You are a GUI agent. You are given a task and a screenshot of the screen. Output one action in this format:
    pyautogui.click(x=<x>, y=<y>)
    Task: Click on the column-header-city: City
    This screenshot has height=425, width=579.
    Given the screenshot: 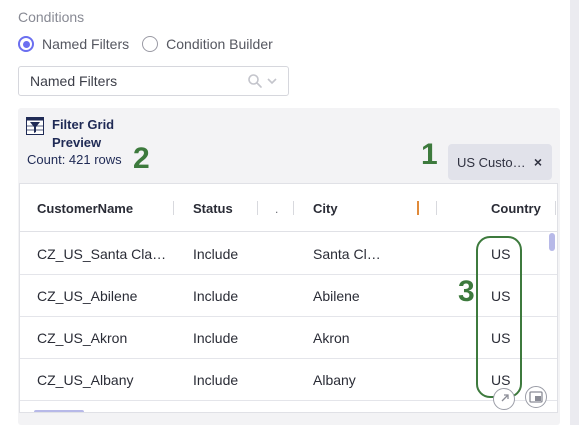 What is the action you would take?
    pyautogui.click(x=325, y=208)
    